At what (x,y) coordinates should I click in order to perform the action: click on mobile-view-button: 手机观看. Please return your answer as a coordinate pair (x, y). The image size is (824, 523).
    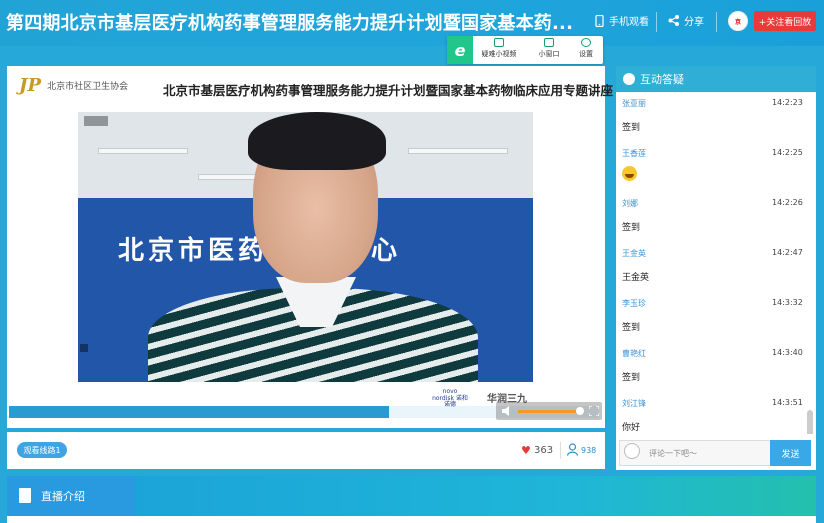
    Looking at the image, I should click on (622, 20).